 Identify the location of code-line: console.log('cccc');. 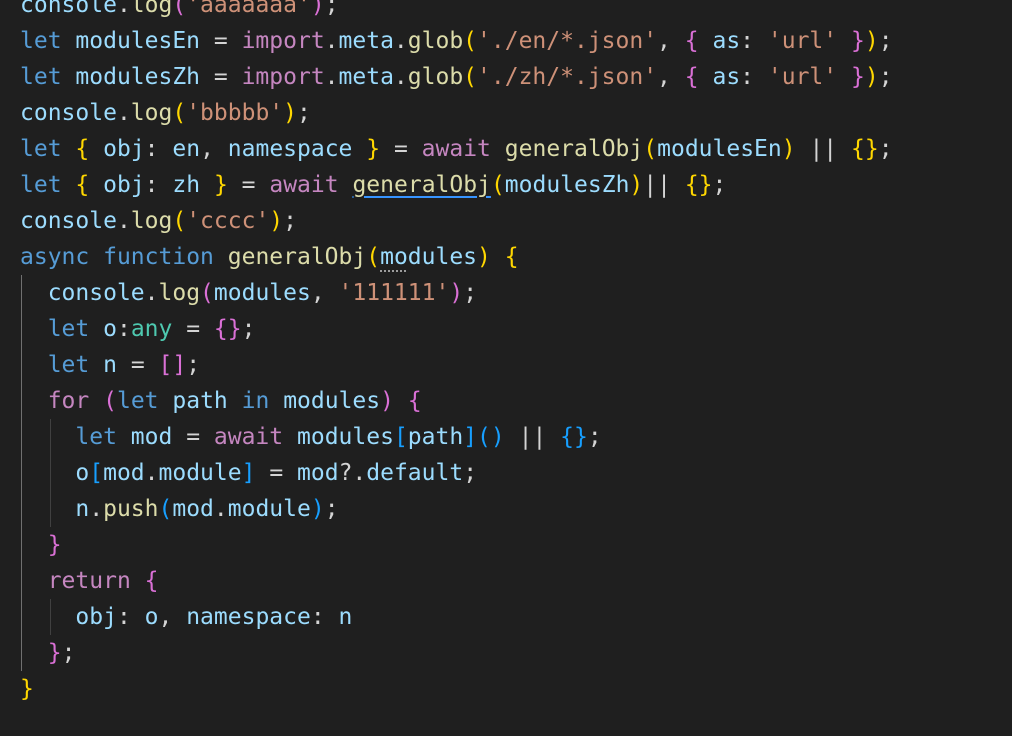
(456, 221).